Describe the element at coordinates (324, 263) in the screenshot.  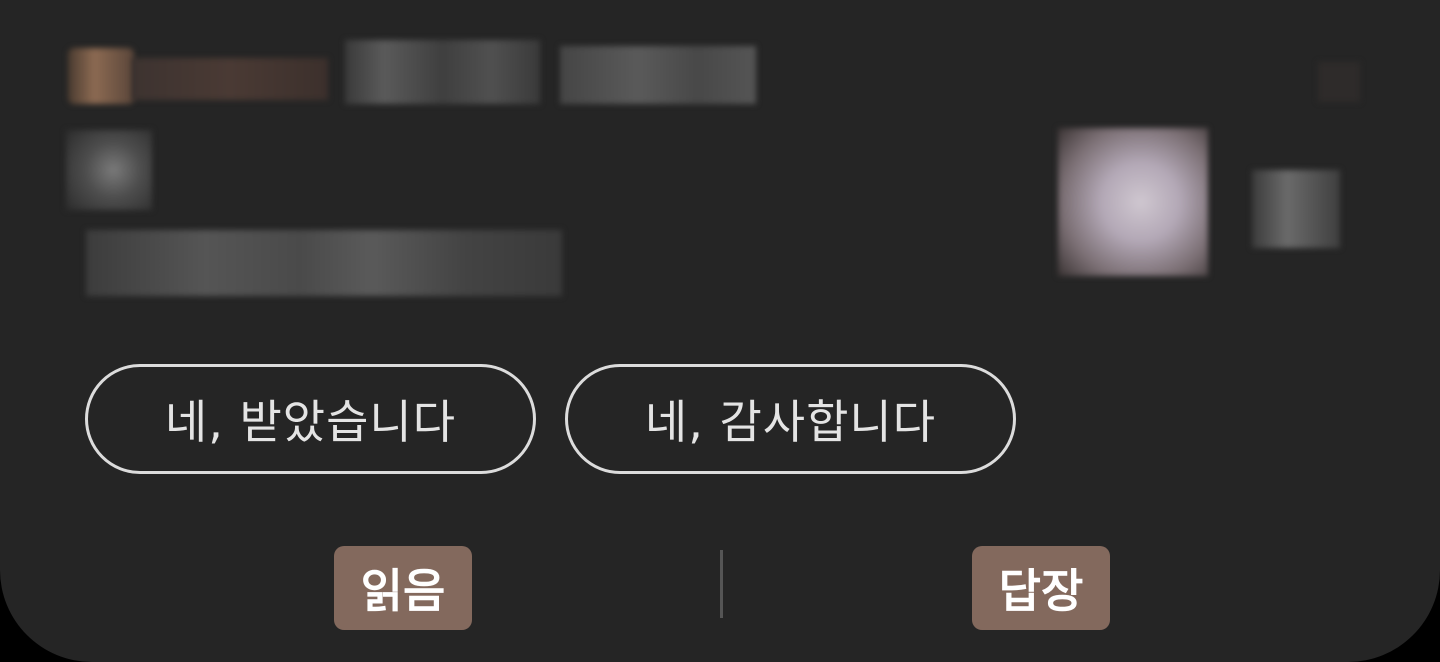
I see `redacted-message-text` at that location.